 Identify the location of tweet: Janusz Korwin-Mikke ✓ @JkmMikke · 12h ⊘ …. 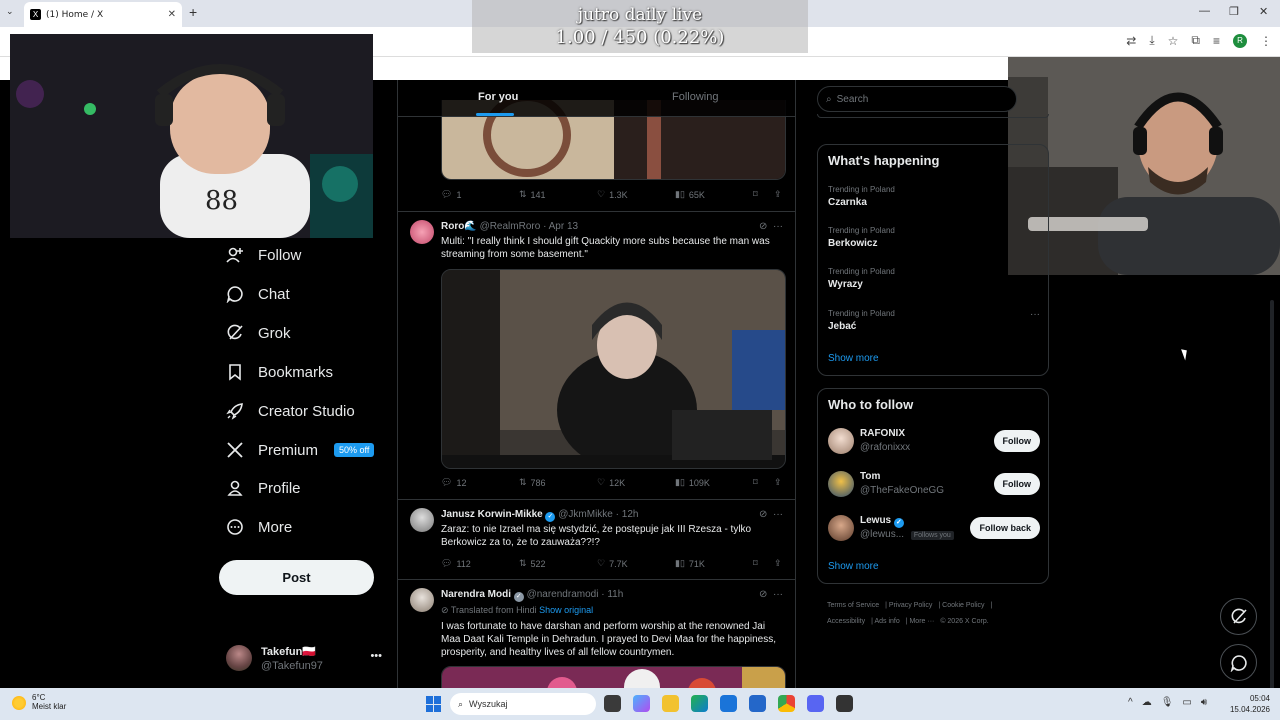
(596, 539).